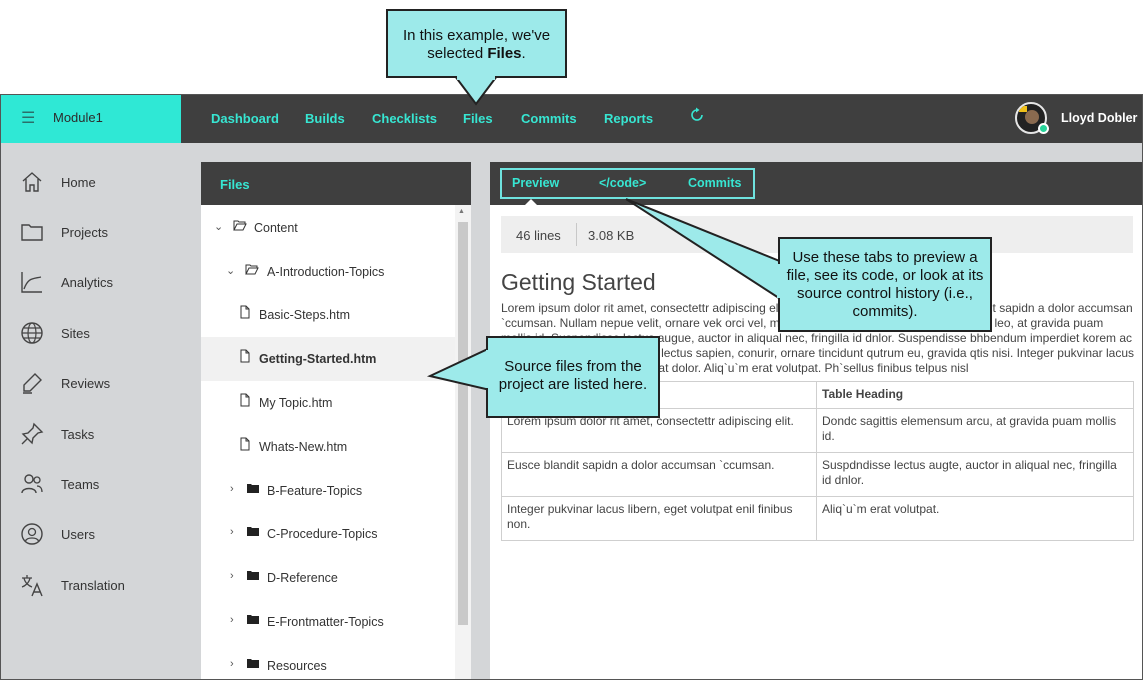 This screenshot has width=1143, height=680. What do you see at coordinates (235, 184) in the screenshot?
I see `files-panel-title: Files` at bounding box center [235, 184].